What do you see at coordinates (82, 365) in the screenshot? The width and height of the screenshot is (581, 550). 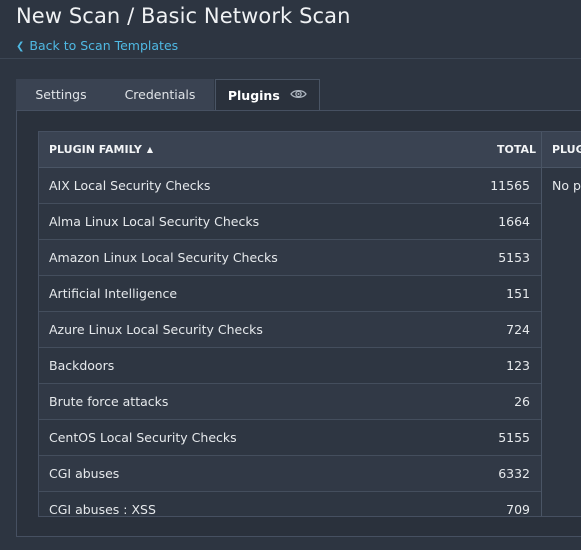 I see `family-name: Backdoors` at bounding box center [82, 365].